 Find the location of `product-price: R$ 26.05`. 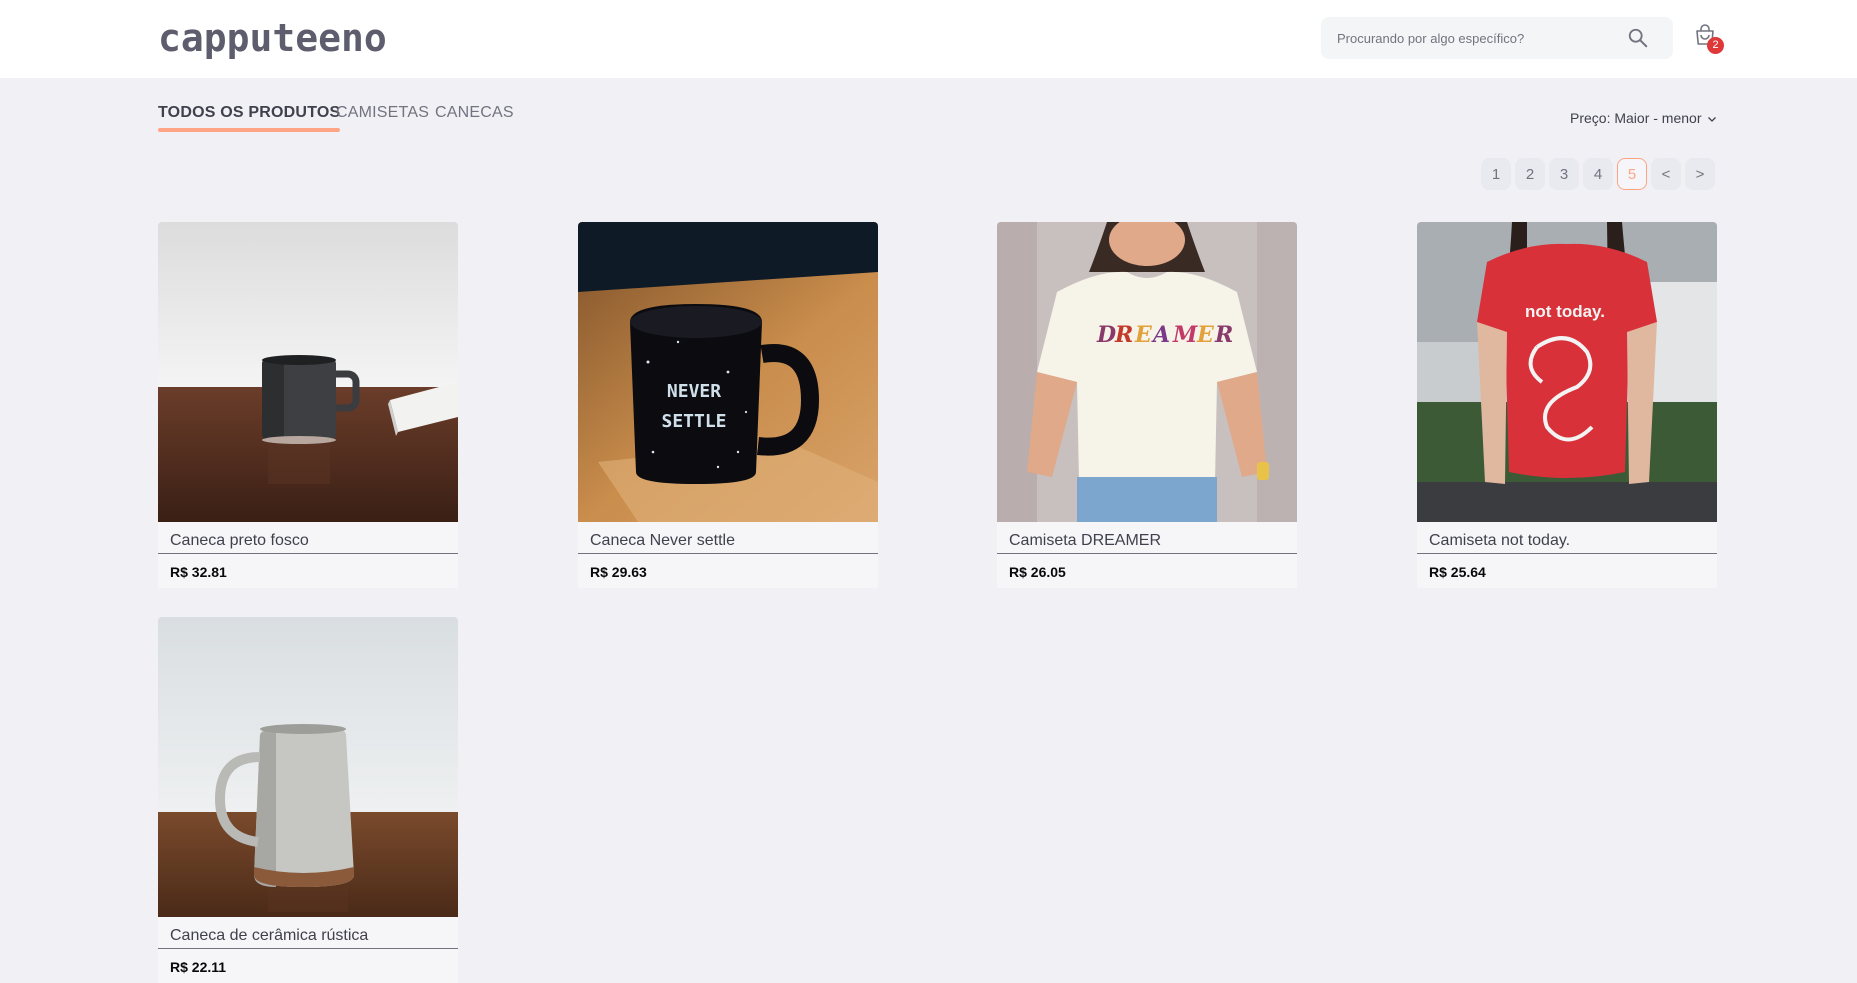

product-price: R$ 26.05 is located at coordinates (1037, 572).